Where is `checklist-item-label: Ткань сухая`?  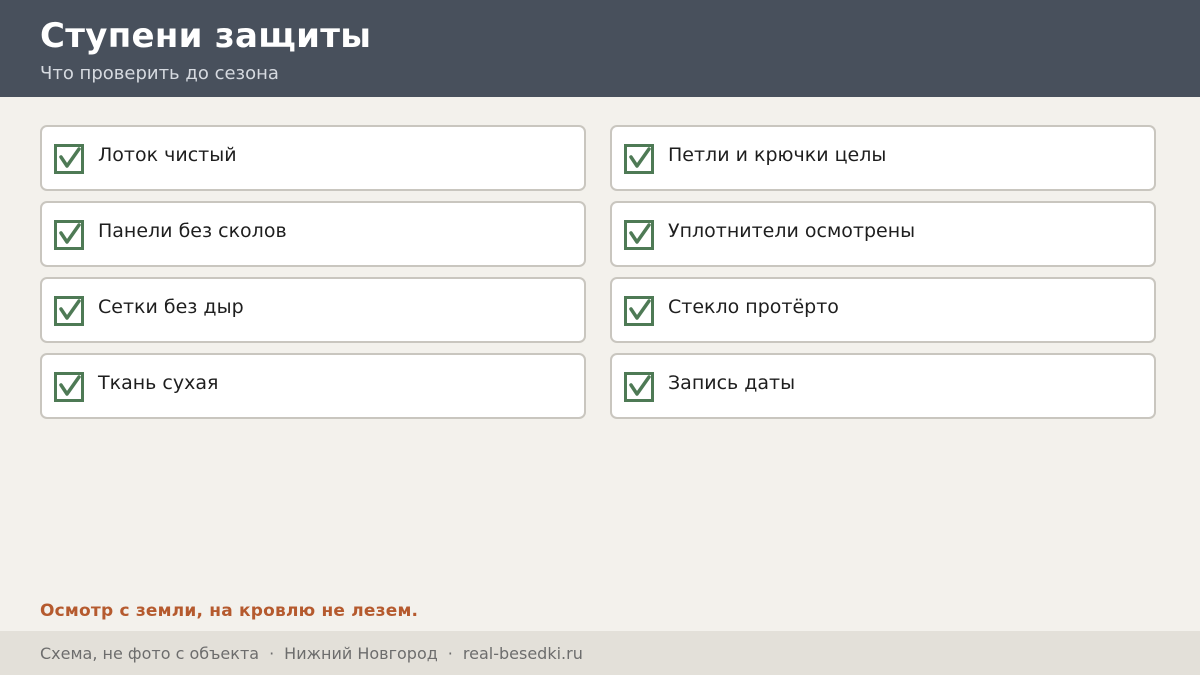 checklist-item-label: Ткань сухая is located at coordinates (158, 383).